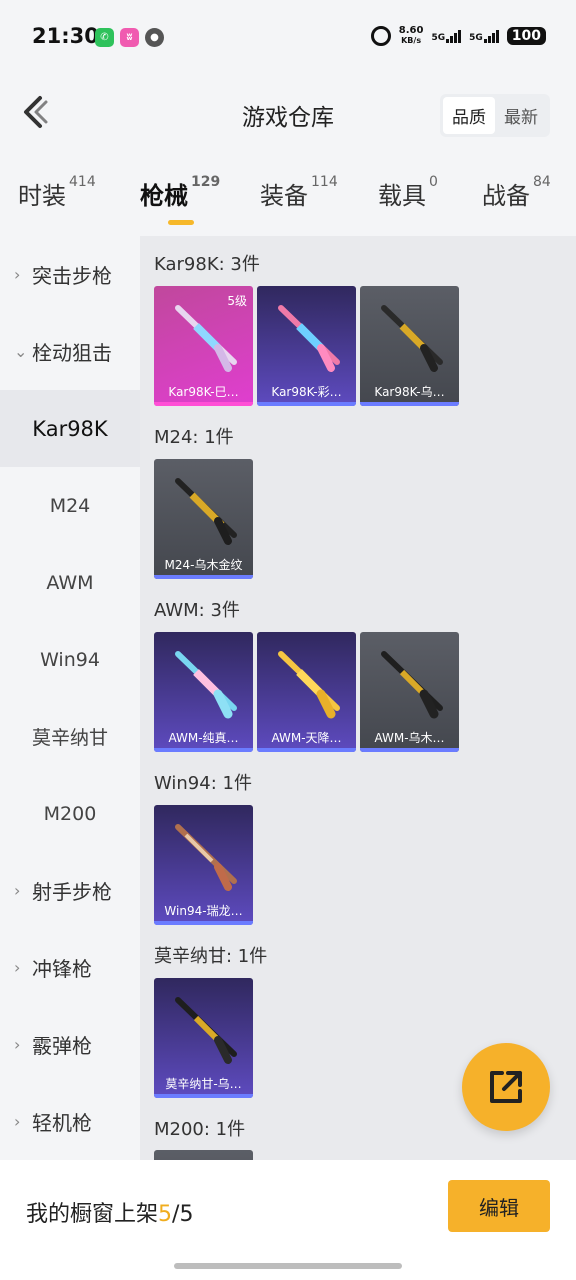 This screenshot has height=1280, width=576. I want to click on tab-label: 战备, so click(506, 196).